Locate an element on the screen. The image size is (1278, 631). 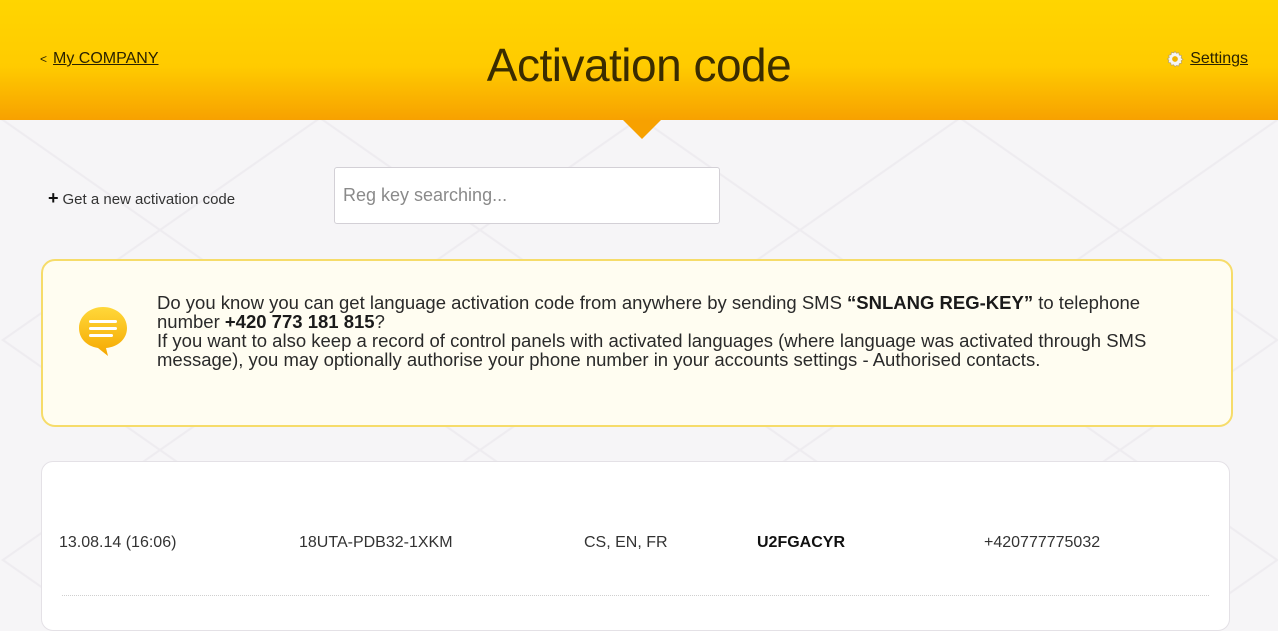
header-pointer is located at coordinates (642, 129).